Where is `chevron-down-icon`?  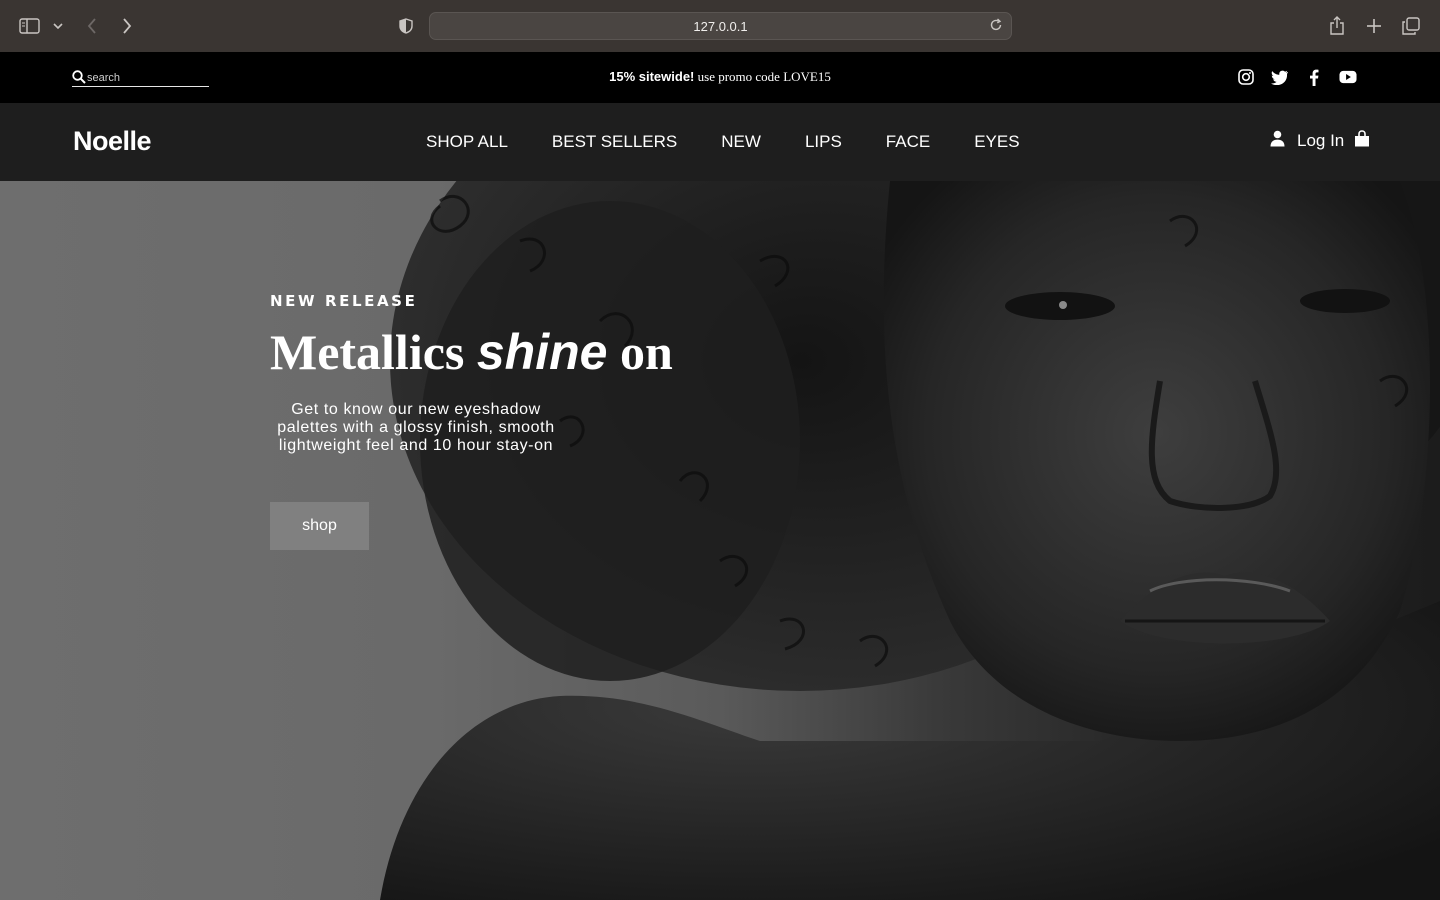
chevron-down-icon is located at coordinates (58, 26).